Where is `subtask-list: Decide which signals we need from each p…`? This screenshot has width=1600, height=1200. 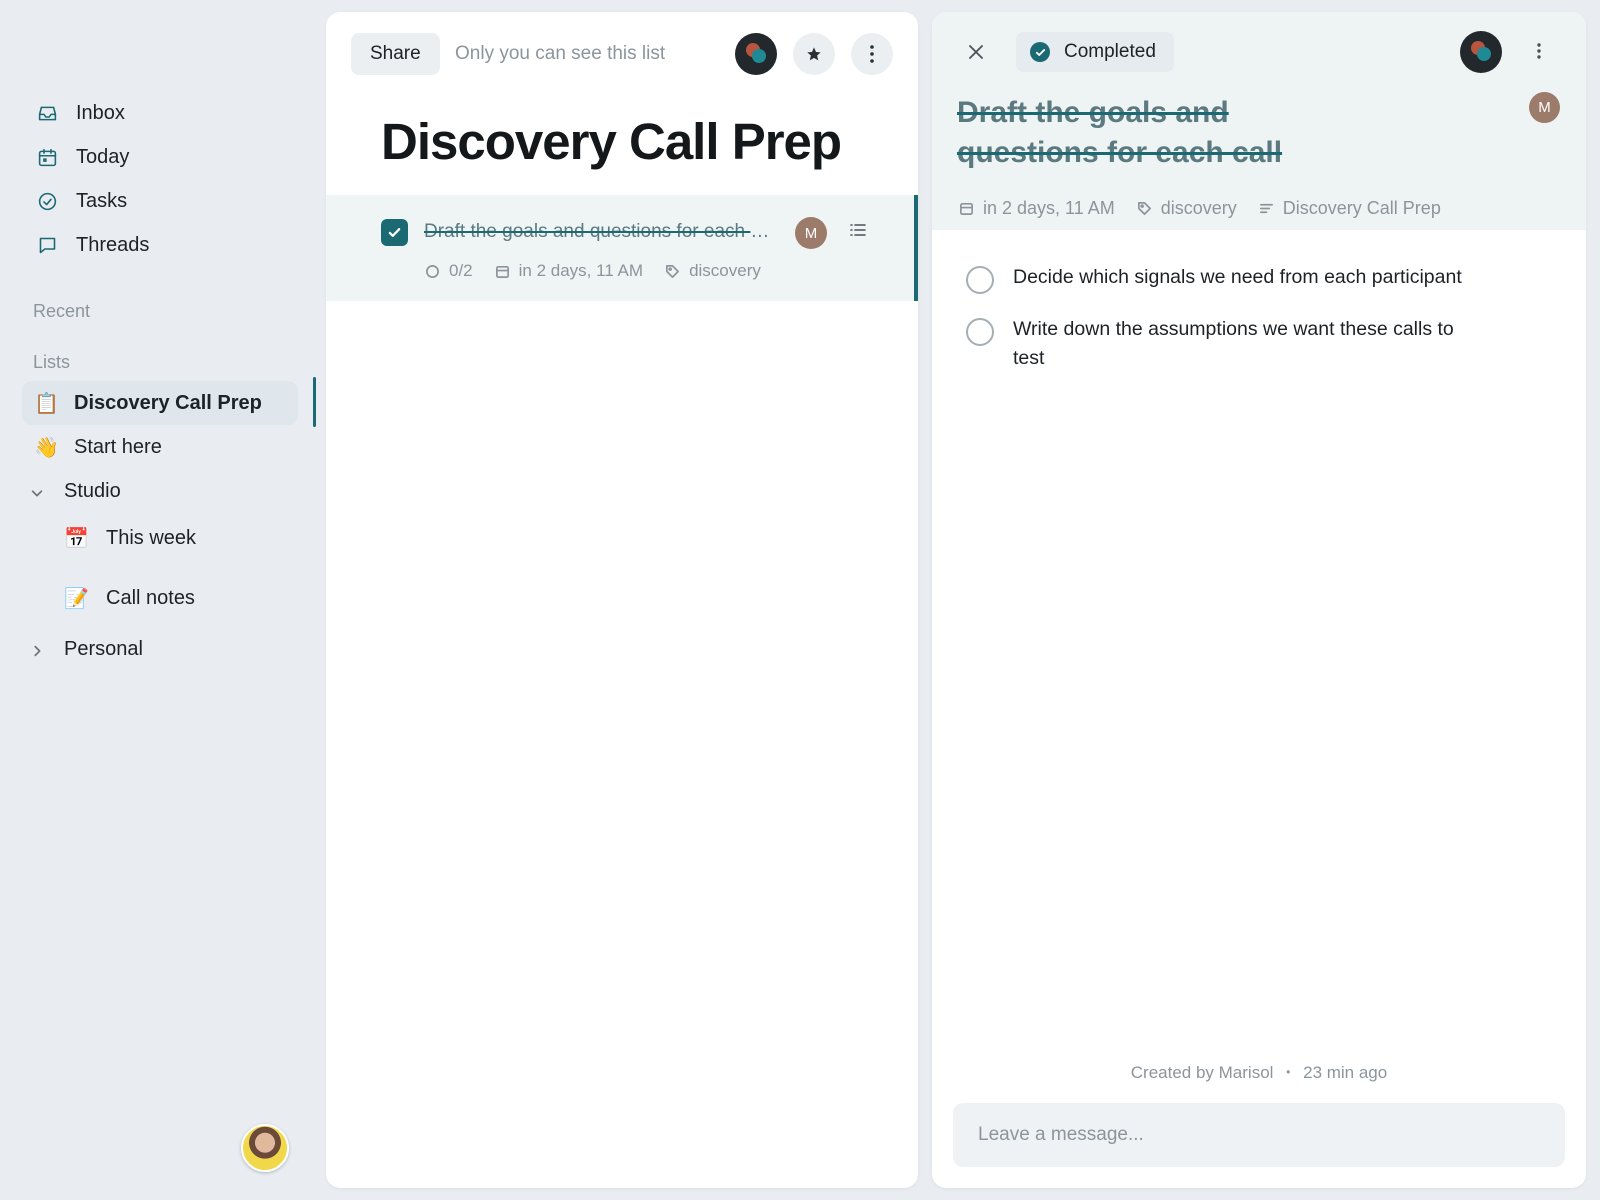 subtask-list: Decide which signals we need from each p… is located at coordinates (1216, 328).